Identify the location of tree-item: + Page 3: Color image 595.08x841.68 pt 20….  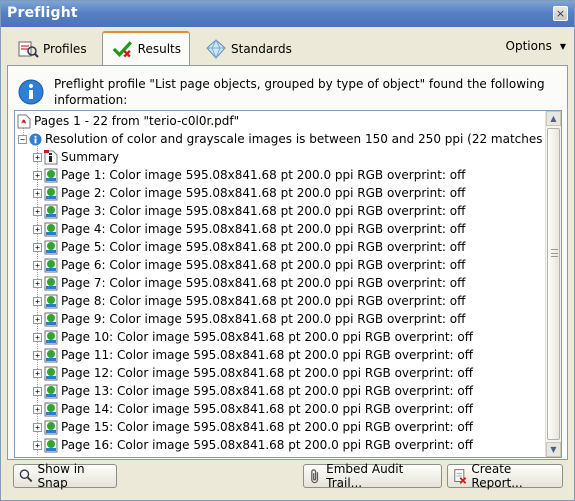
(249, 211).